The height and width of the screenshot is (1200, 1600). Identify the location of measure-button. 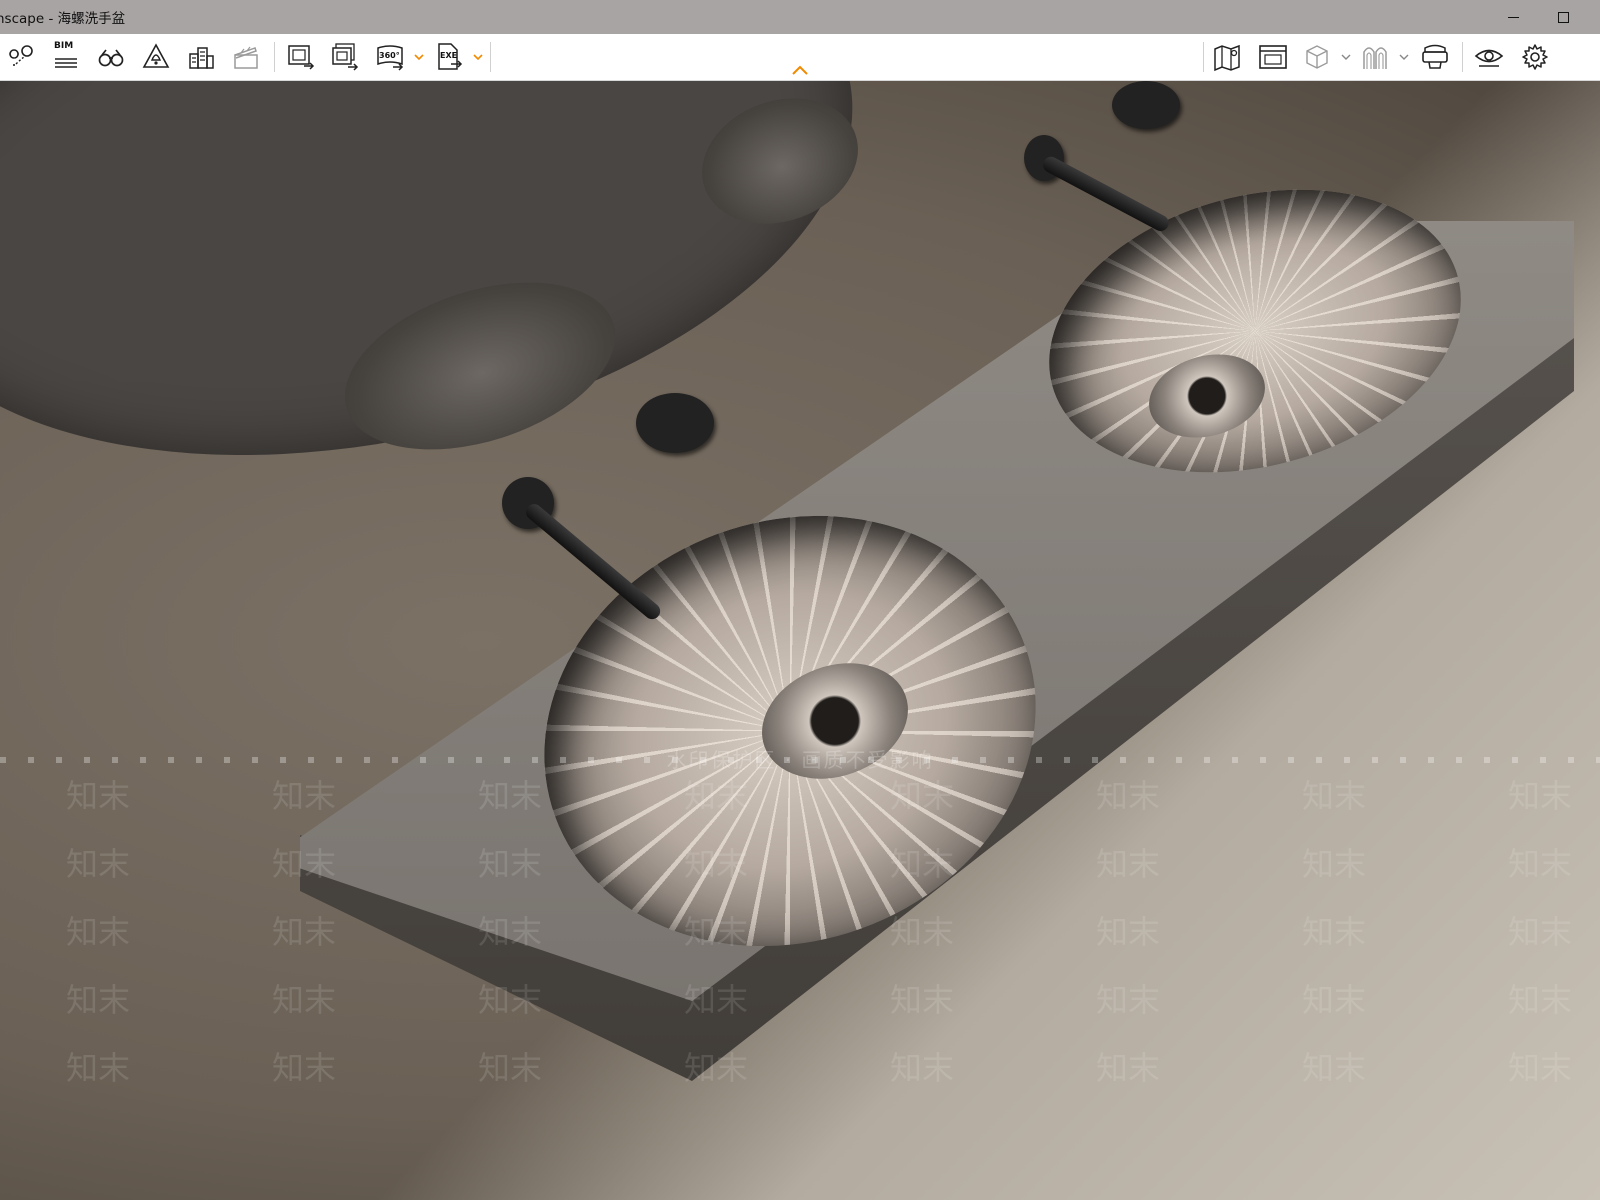
(1375, 57).